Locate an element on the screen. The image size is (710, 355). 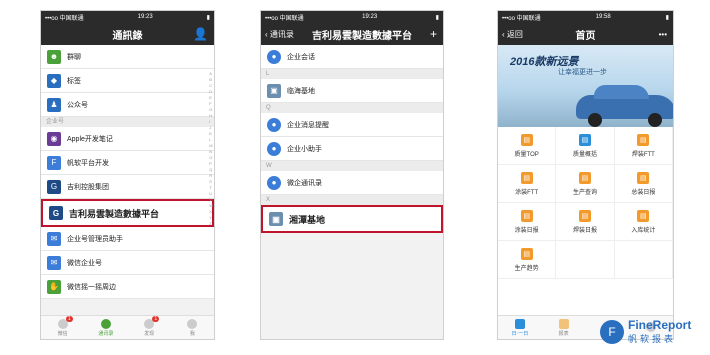
list-item: ✉ 微信企业号 is located at coordinates (127, 263).